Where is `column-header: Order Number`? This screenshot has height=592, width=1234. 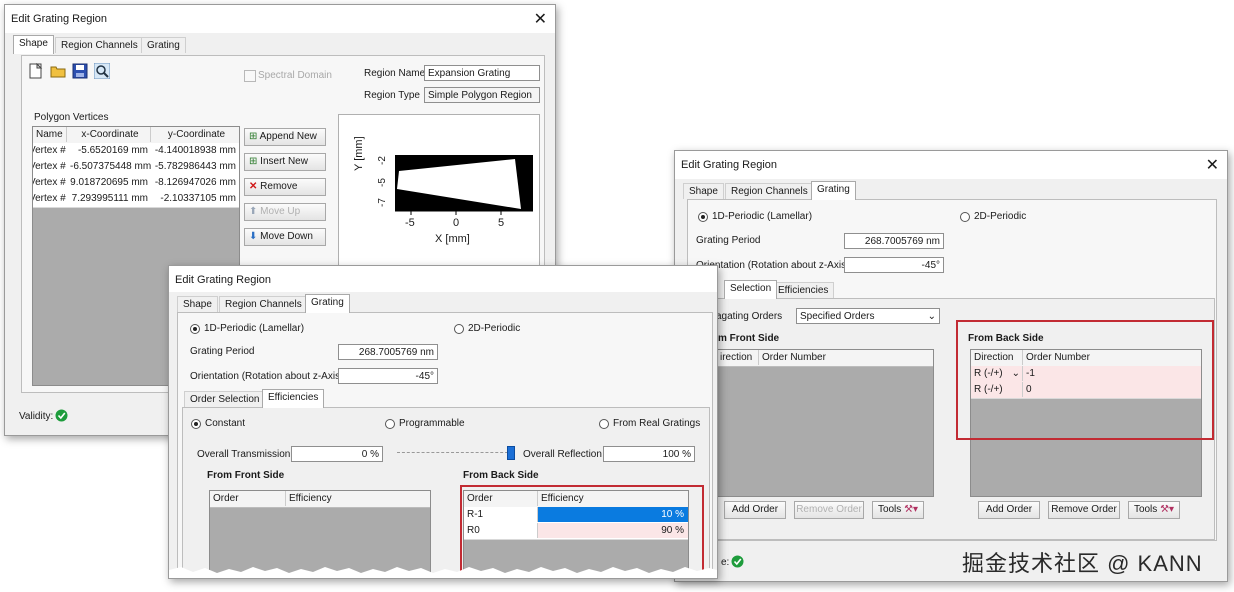 column-header: Order Number is located at coordinates (794, 357).